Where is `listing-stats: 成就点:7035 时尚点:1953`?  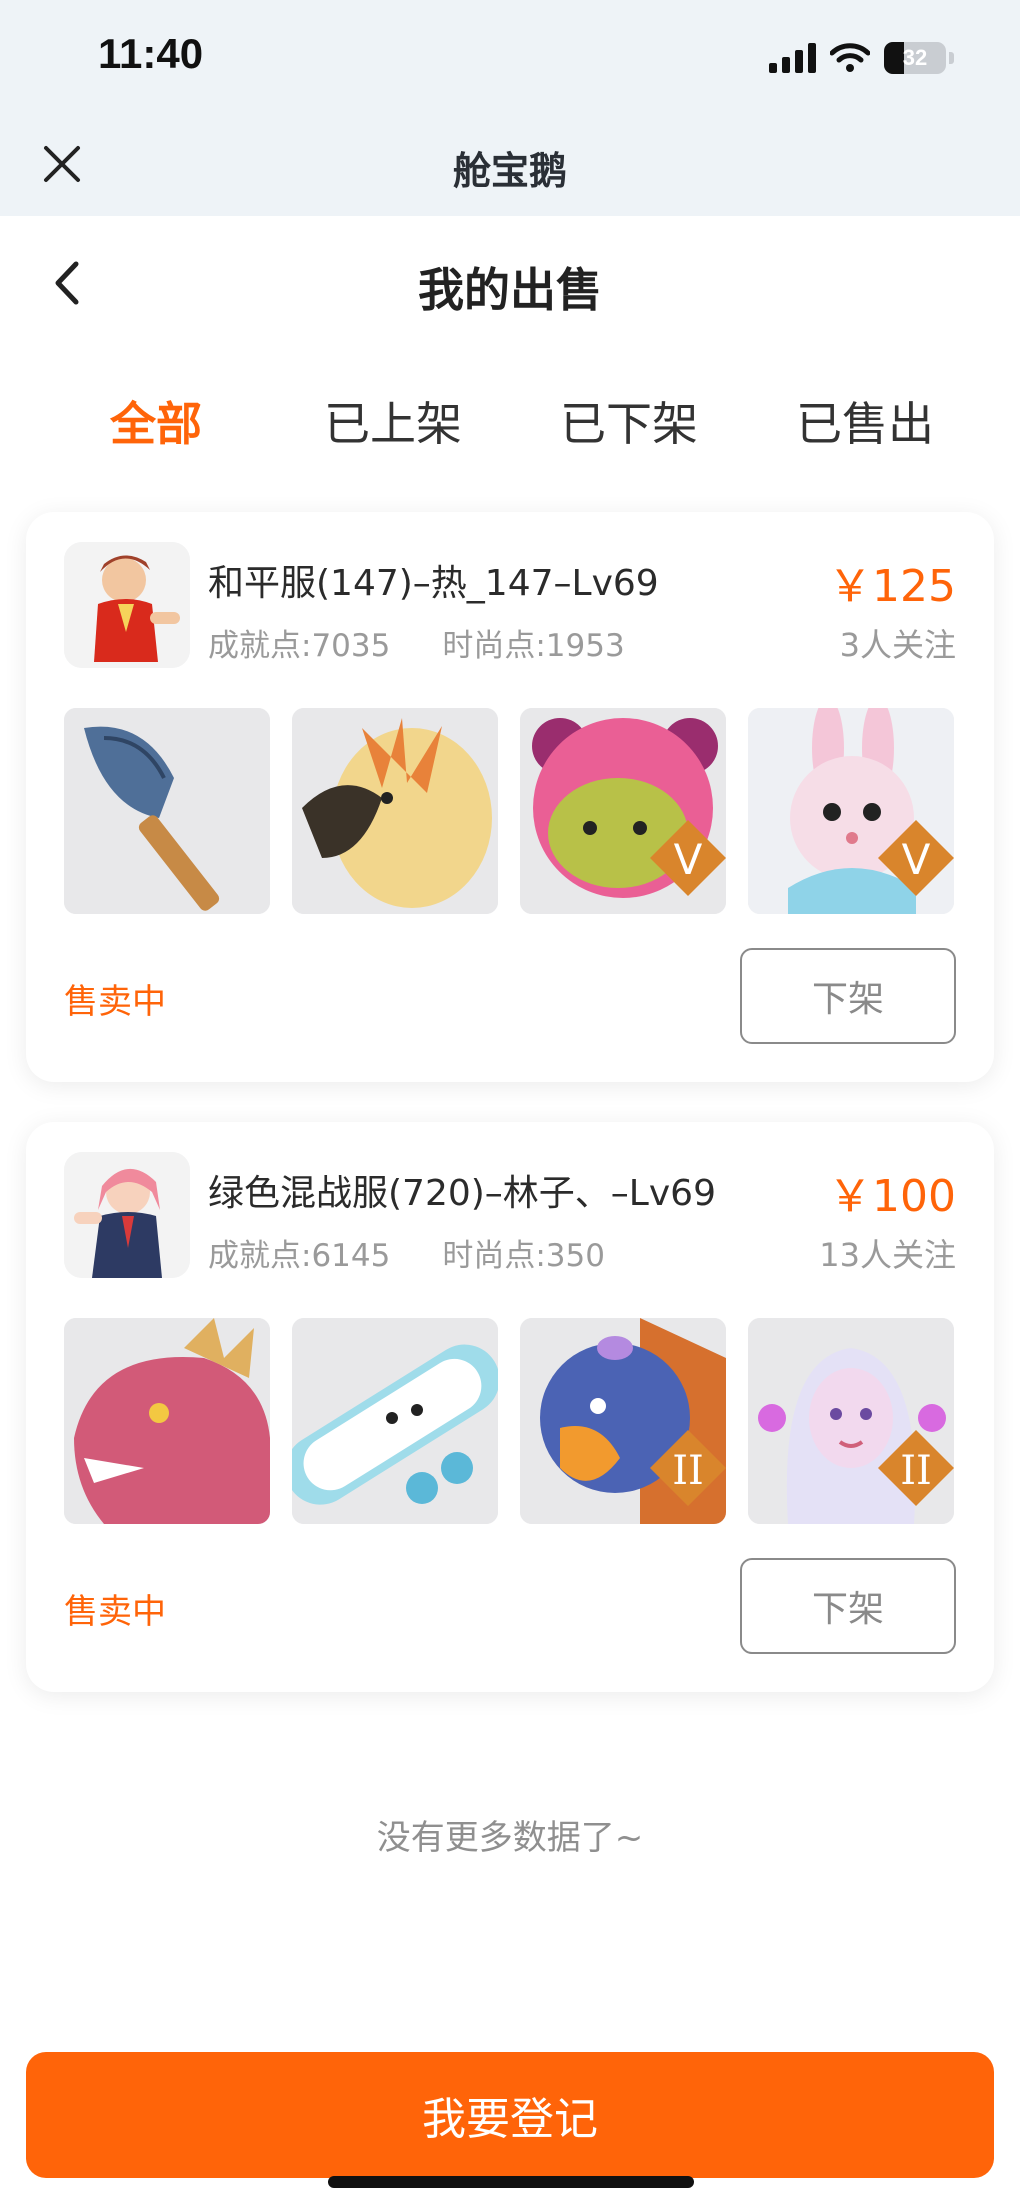 listing-stats: 成就点:7035 时尚点:1953 is located at coordinates (416, 642).